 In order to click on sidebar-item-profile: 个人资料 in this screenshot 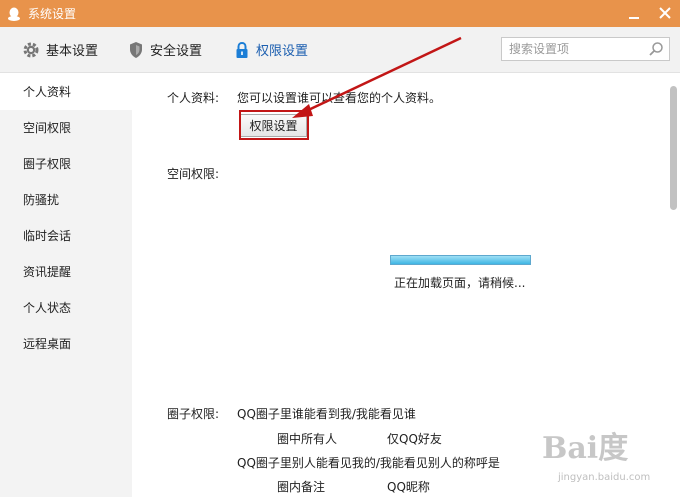, I will do `click(66, 92)`.